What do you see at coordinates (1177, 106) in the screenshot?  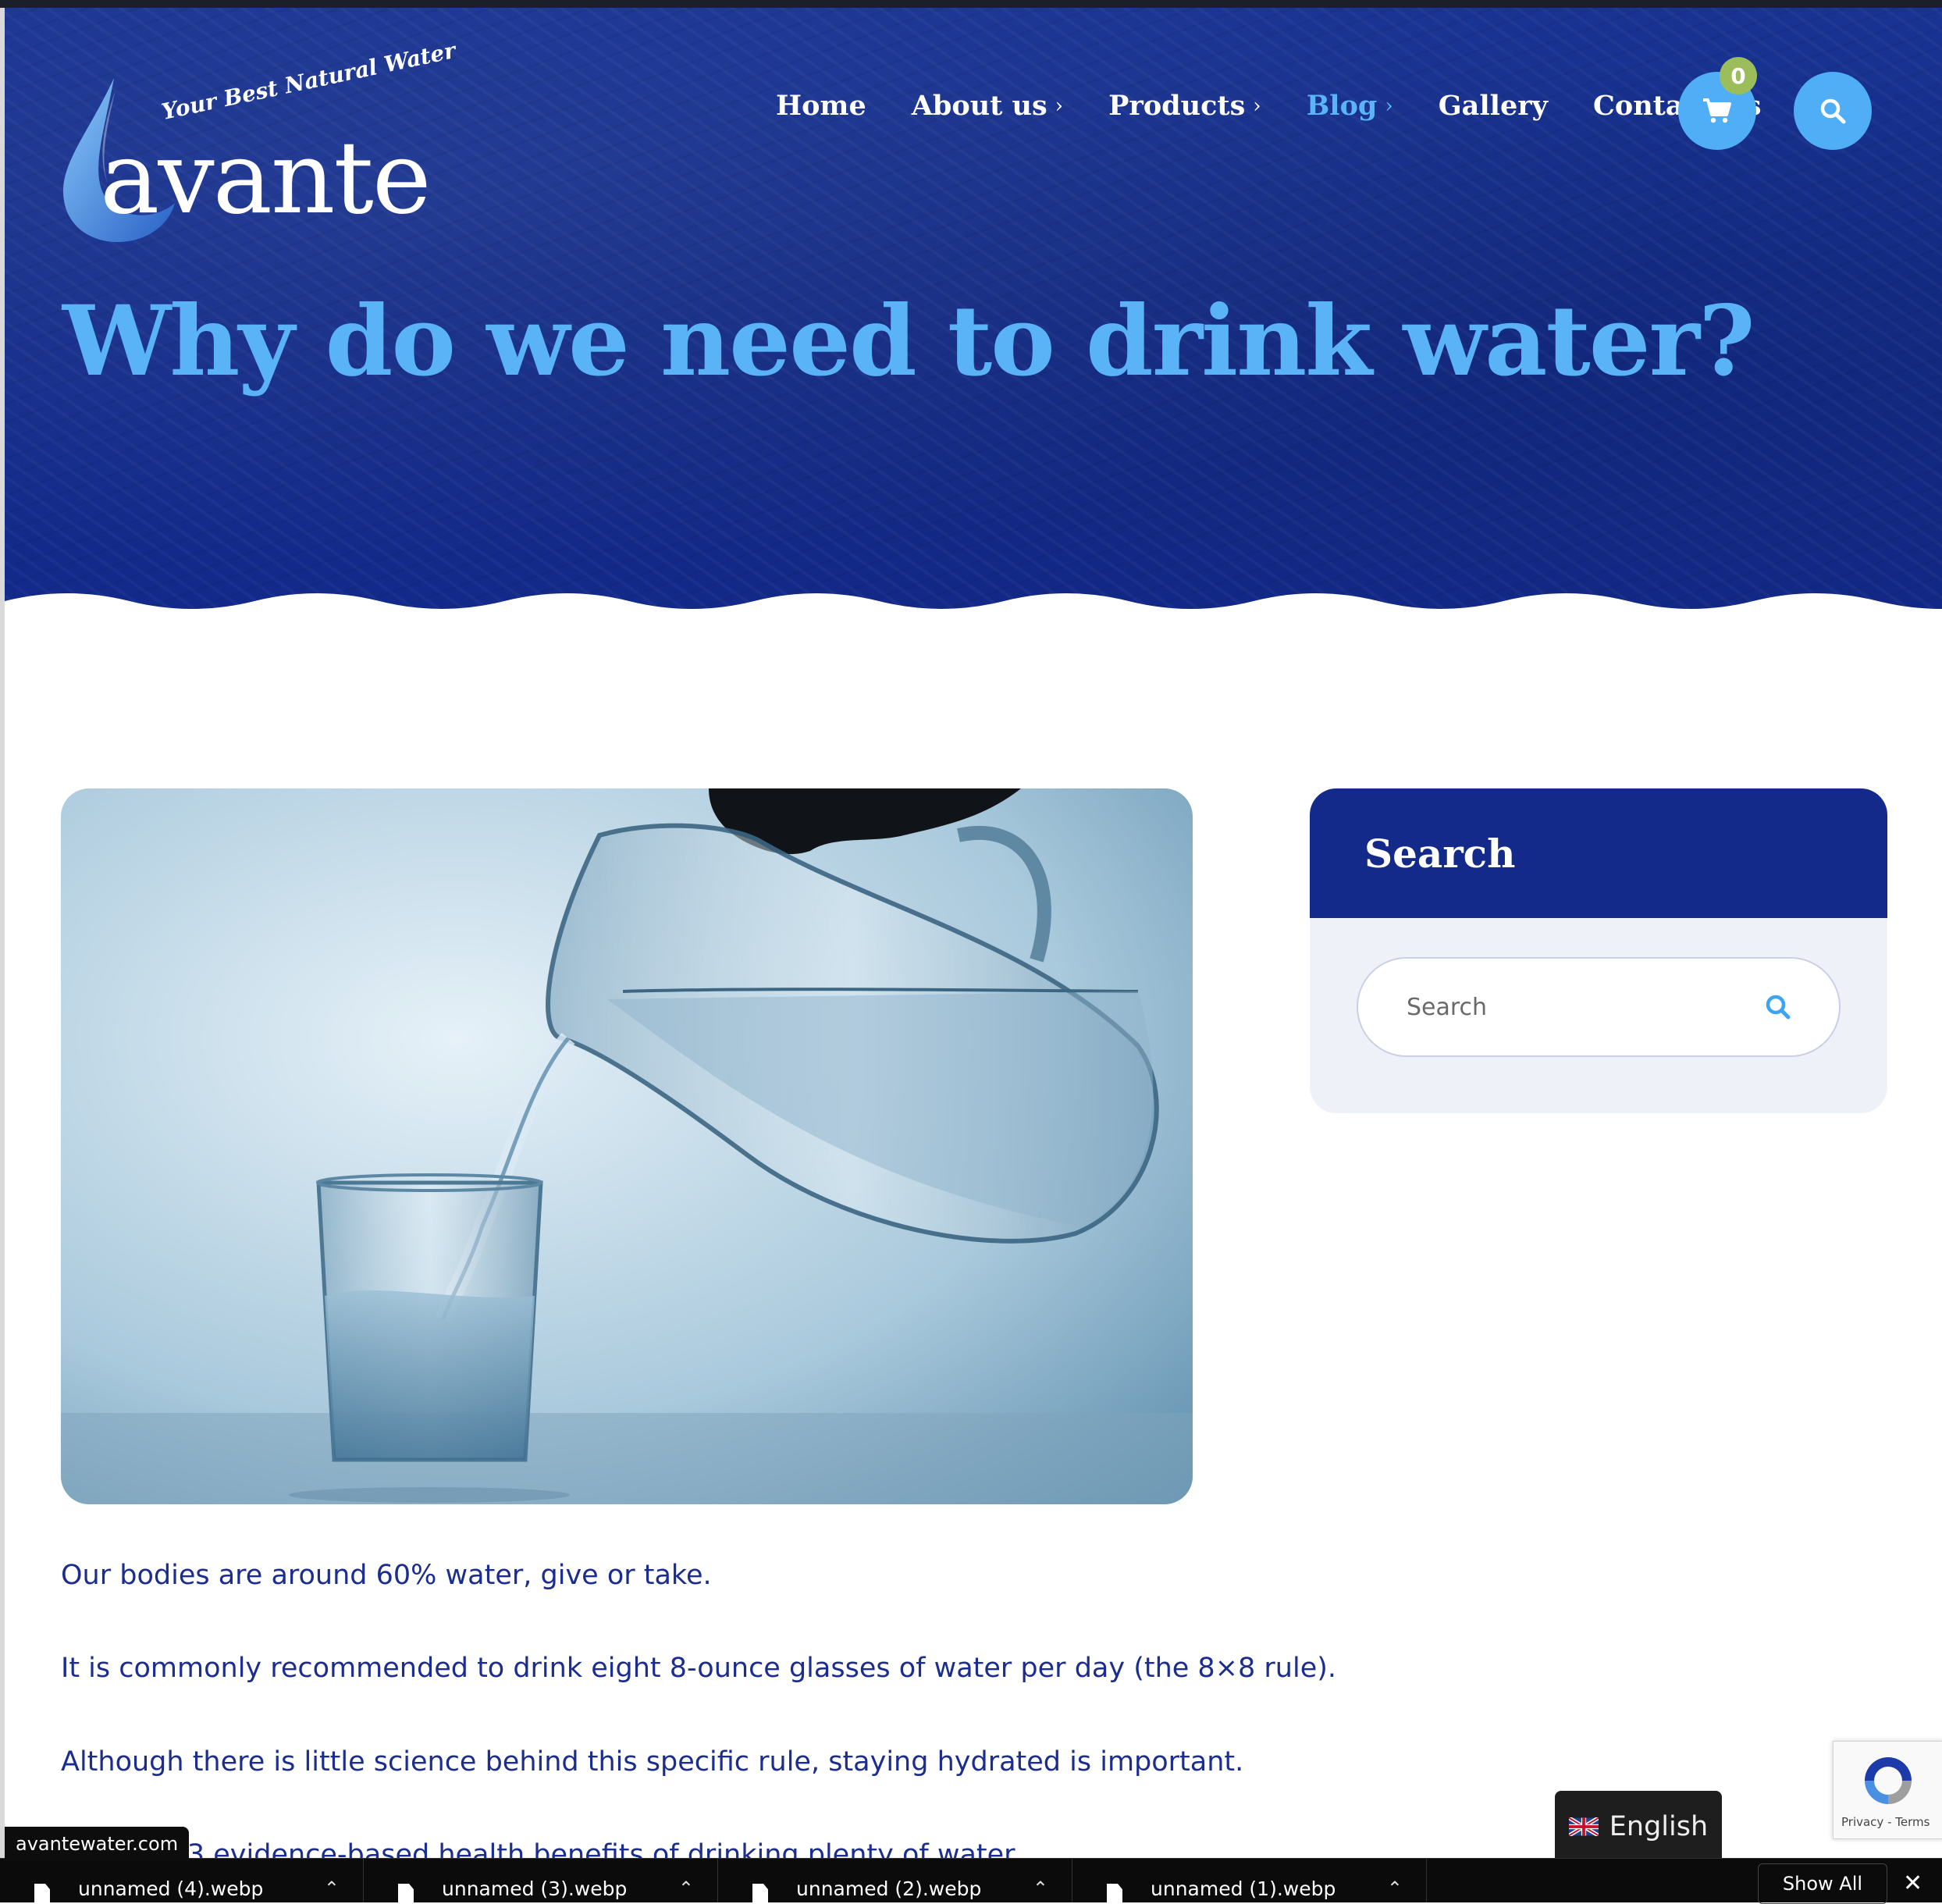 I see `nav-label: Products` at bounding box center [1177, 106].